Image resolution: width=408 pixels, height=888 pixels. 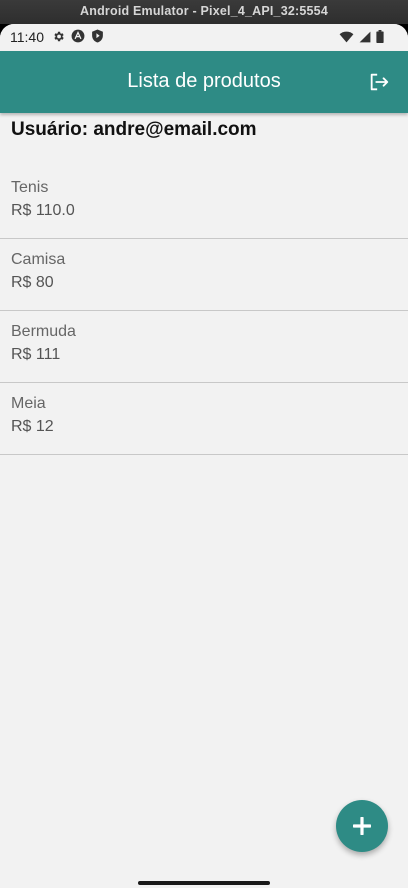 I want to click on product-item: Tenis R$ 110.0, so click(x=204, y=203).